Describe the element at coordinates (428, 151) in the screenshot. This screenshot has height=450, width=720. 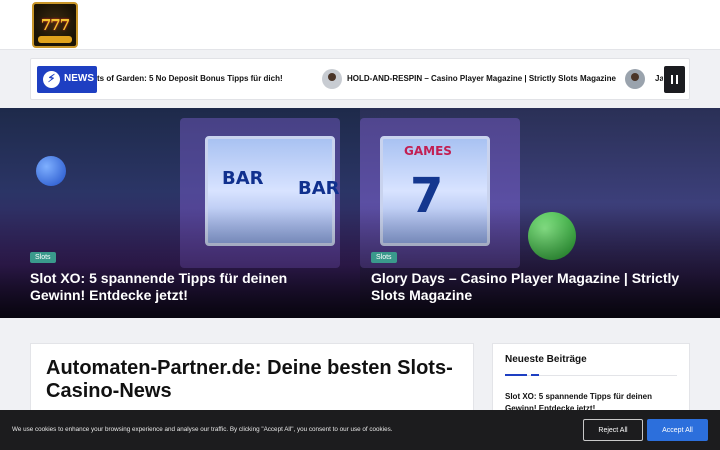
I see `reel-label: GAMES` at that location.